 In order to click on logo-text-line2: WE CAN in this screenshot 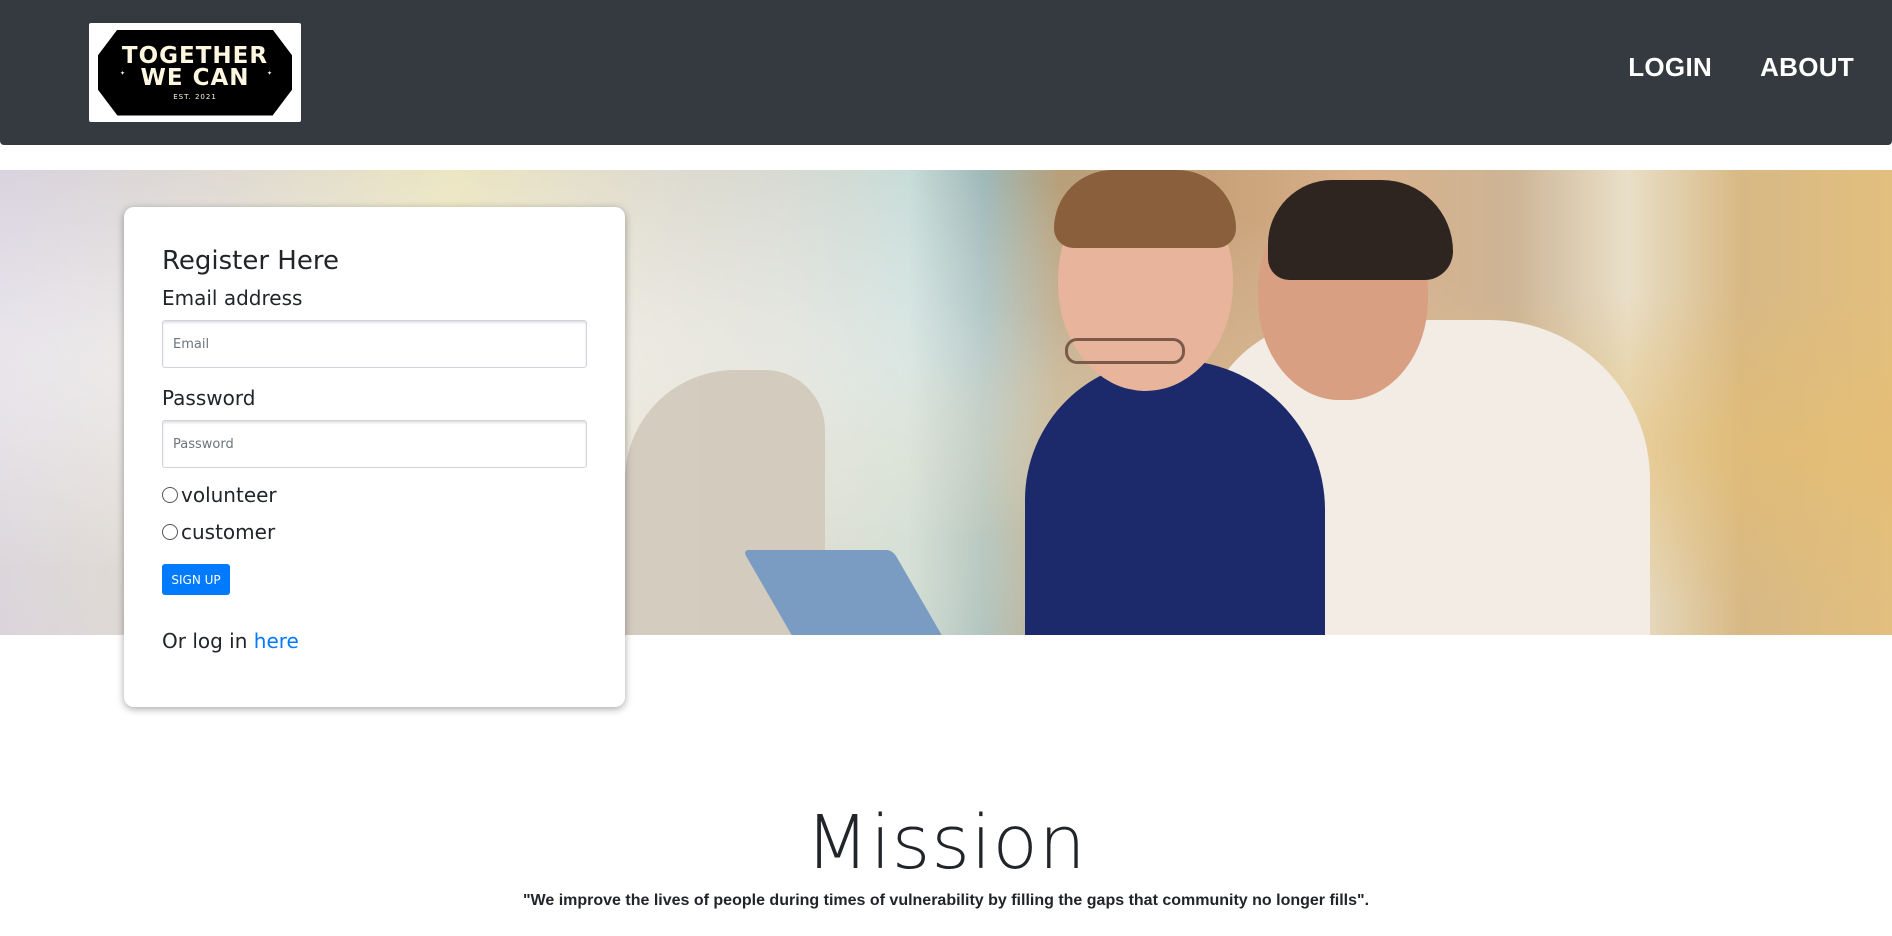, I will do `click(195, 77)`.